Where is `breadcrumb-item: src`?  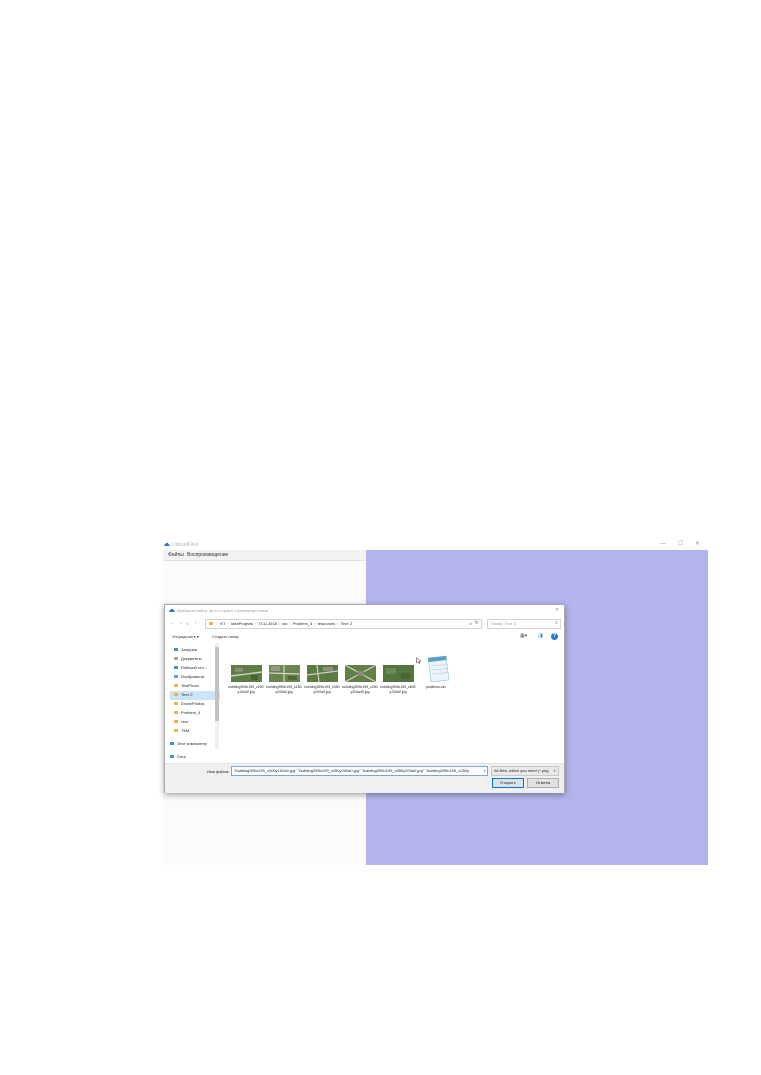
breadcrumb-item: src is located at coordinates (284, 623).